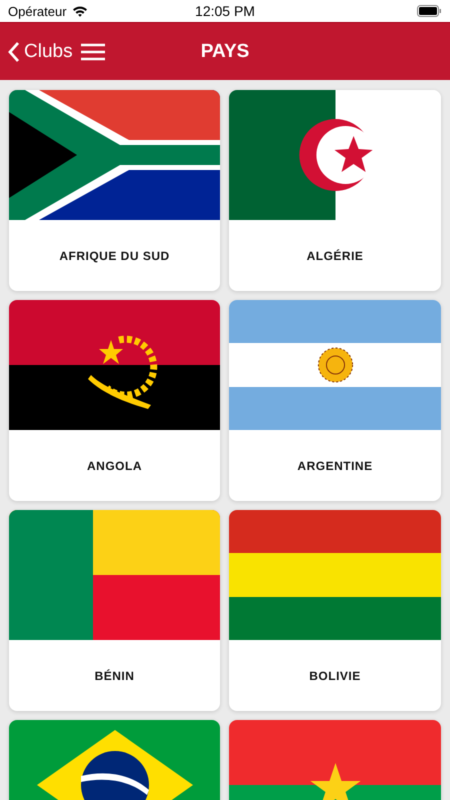 This screenshot has height=800, width=450. I want to click on country-name: ARGENTINE, so click(335, 465).